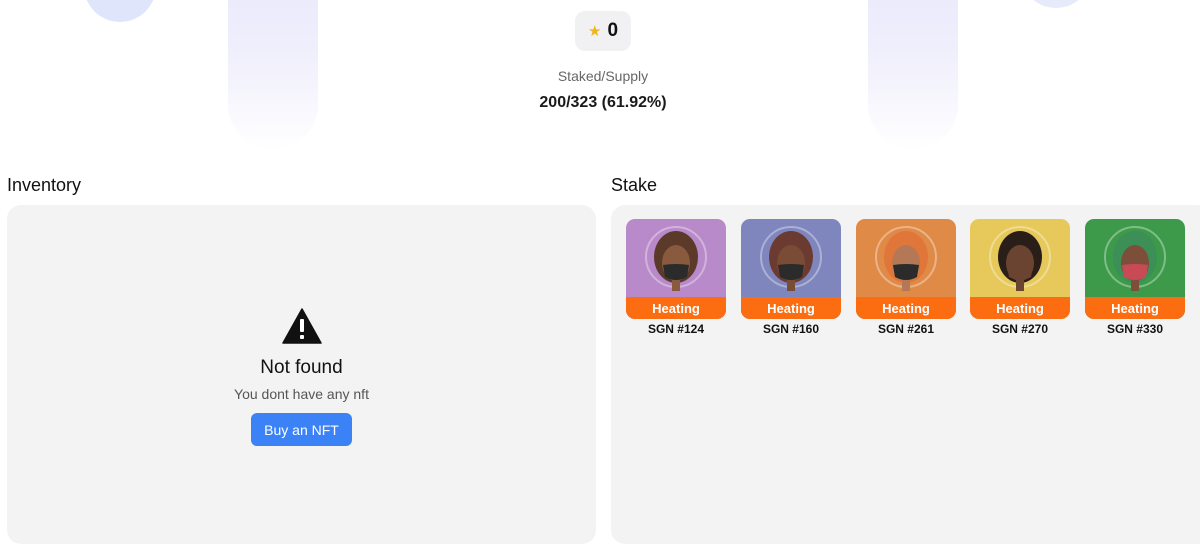  I want to click on nft-card: Heating SGN #160, so click(791, 277).